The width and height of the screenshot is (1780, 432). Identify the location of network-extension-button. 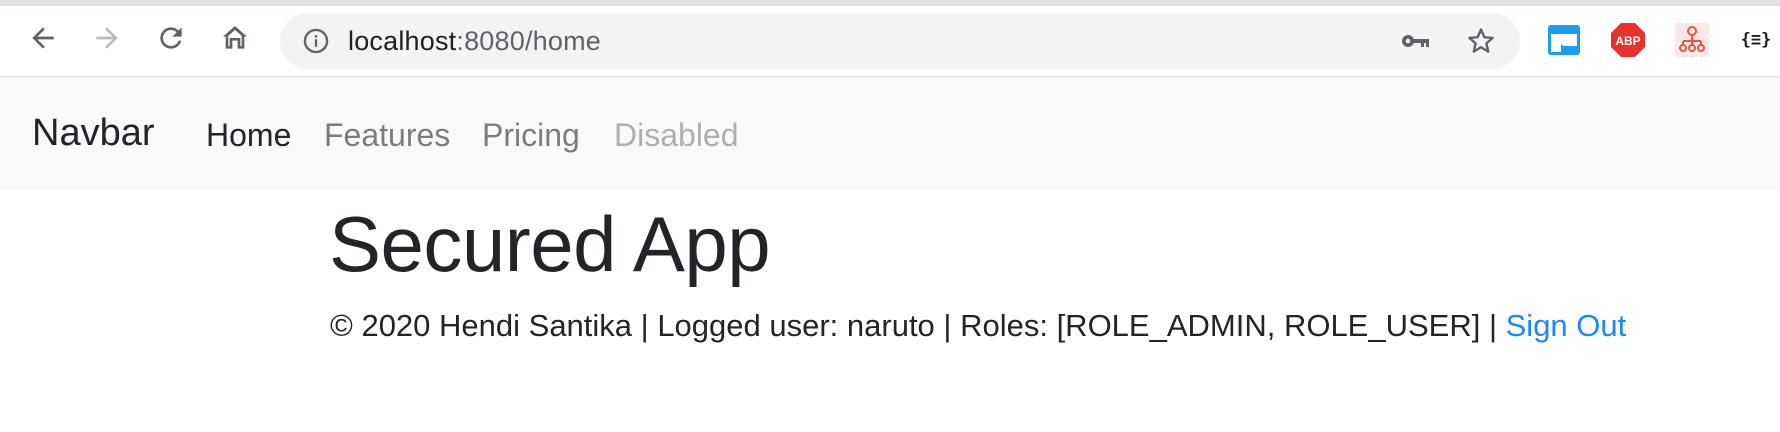
(1692, 40).